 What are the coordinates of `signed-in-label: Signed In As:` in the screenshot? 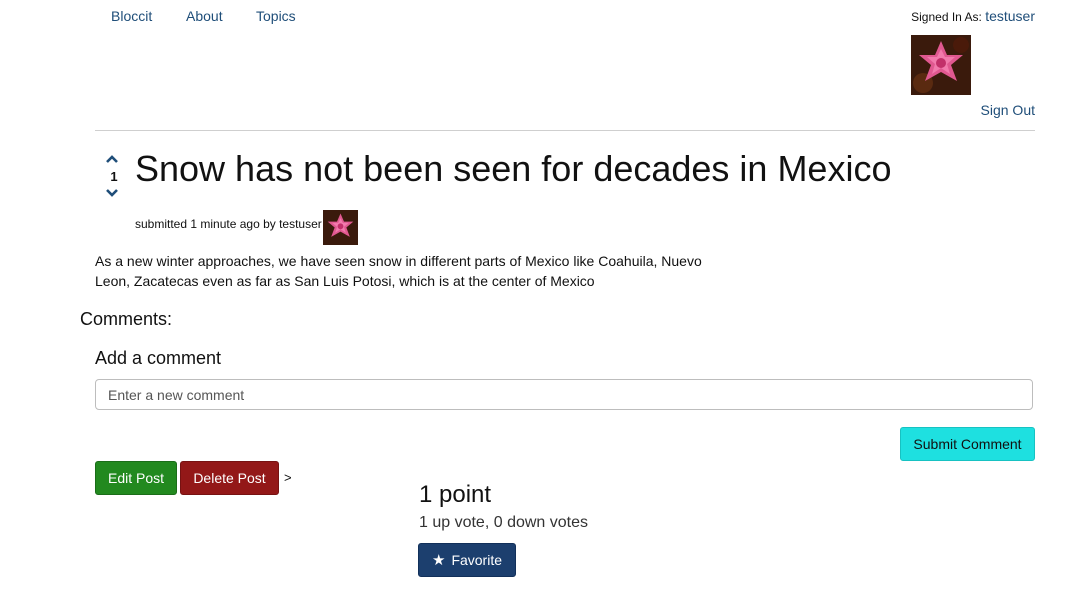 It's located at (946, 17).